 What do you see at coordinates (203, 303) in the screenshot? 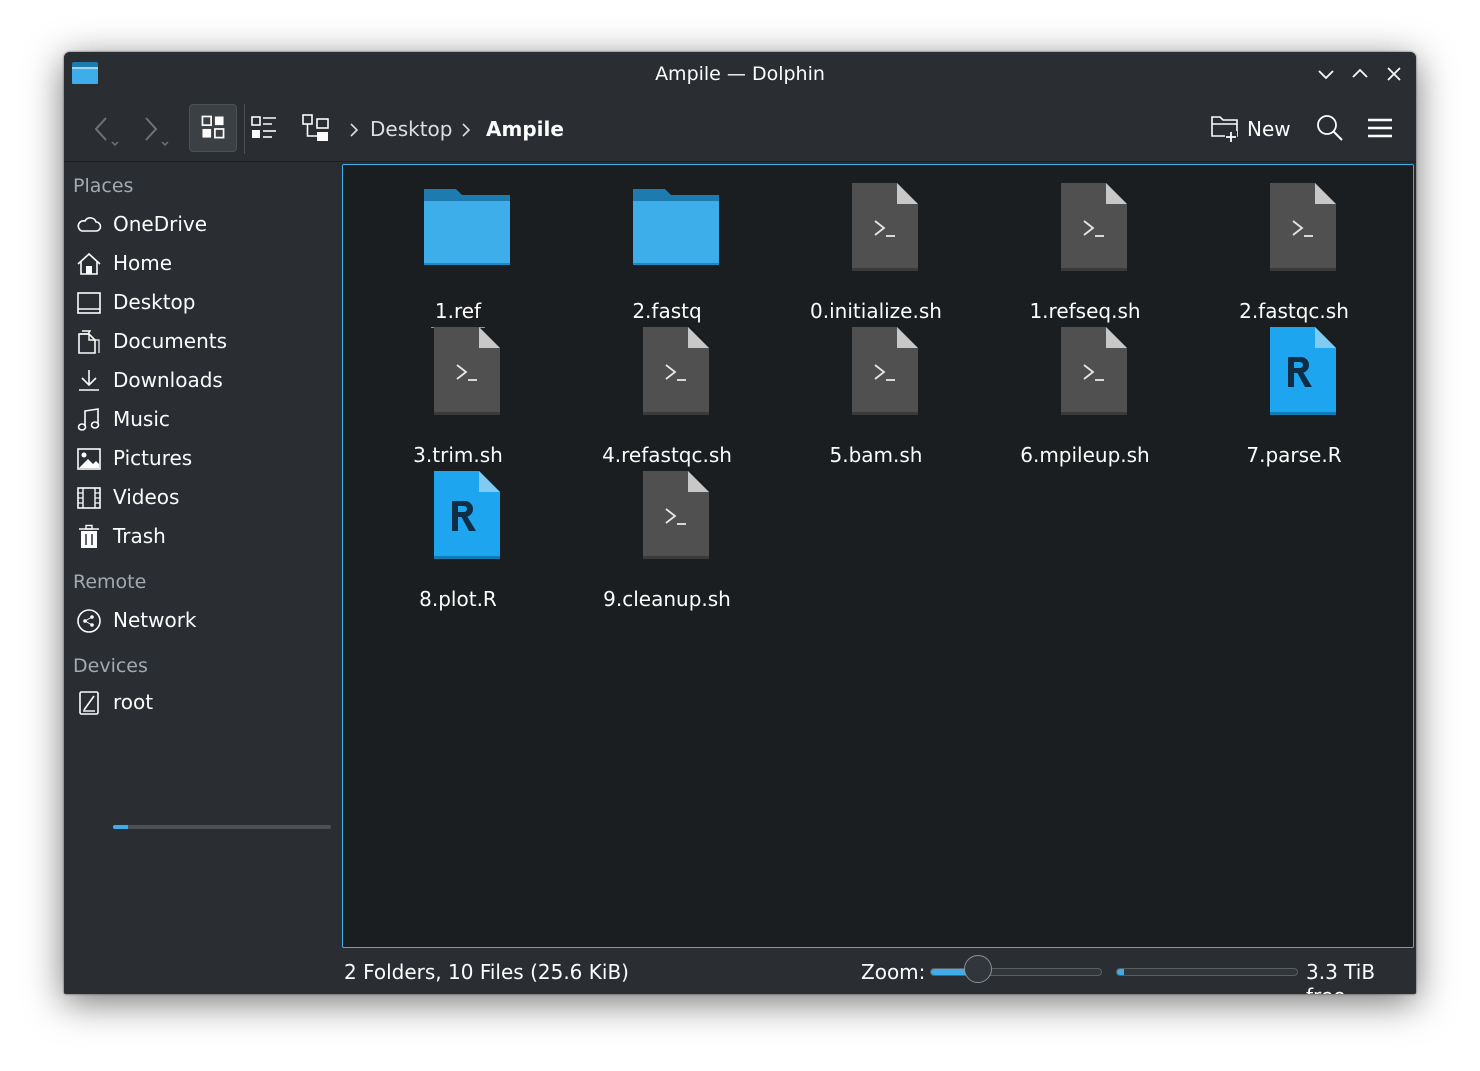
I see `sidebar-item-desktop: Desktop` at bounding box center [203, 303].